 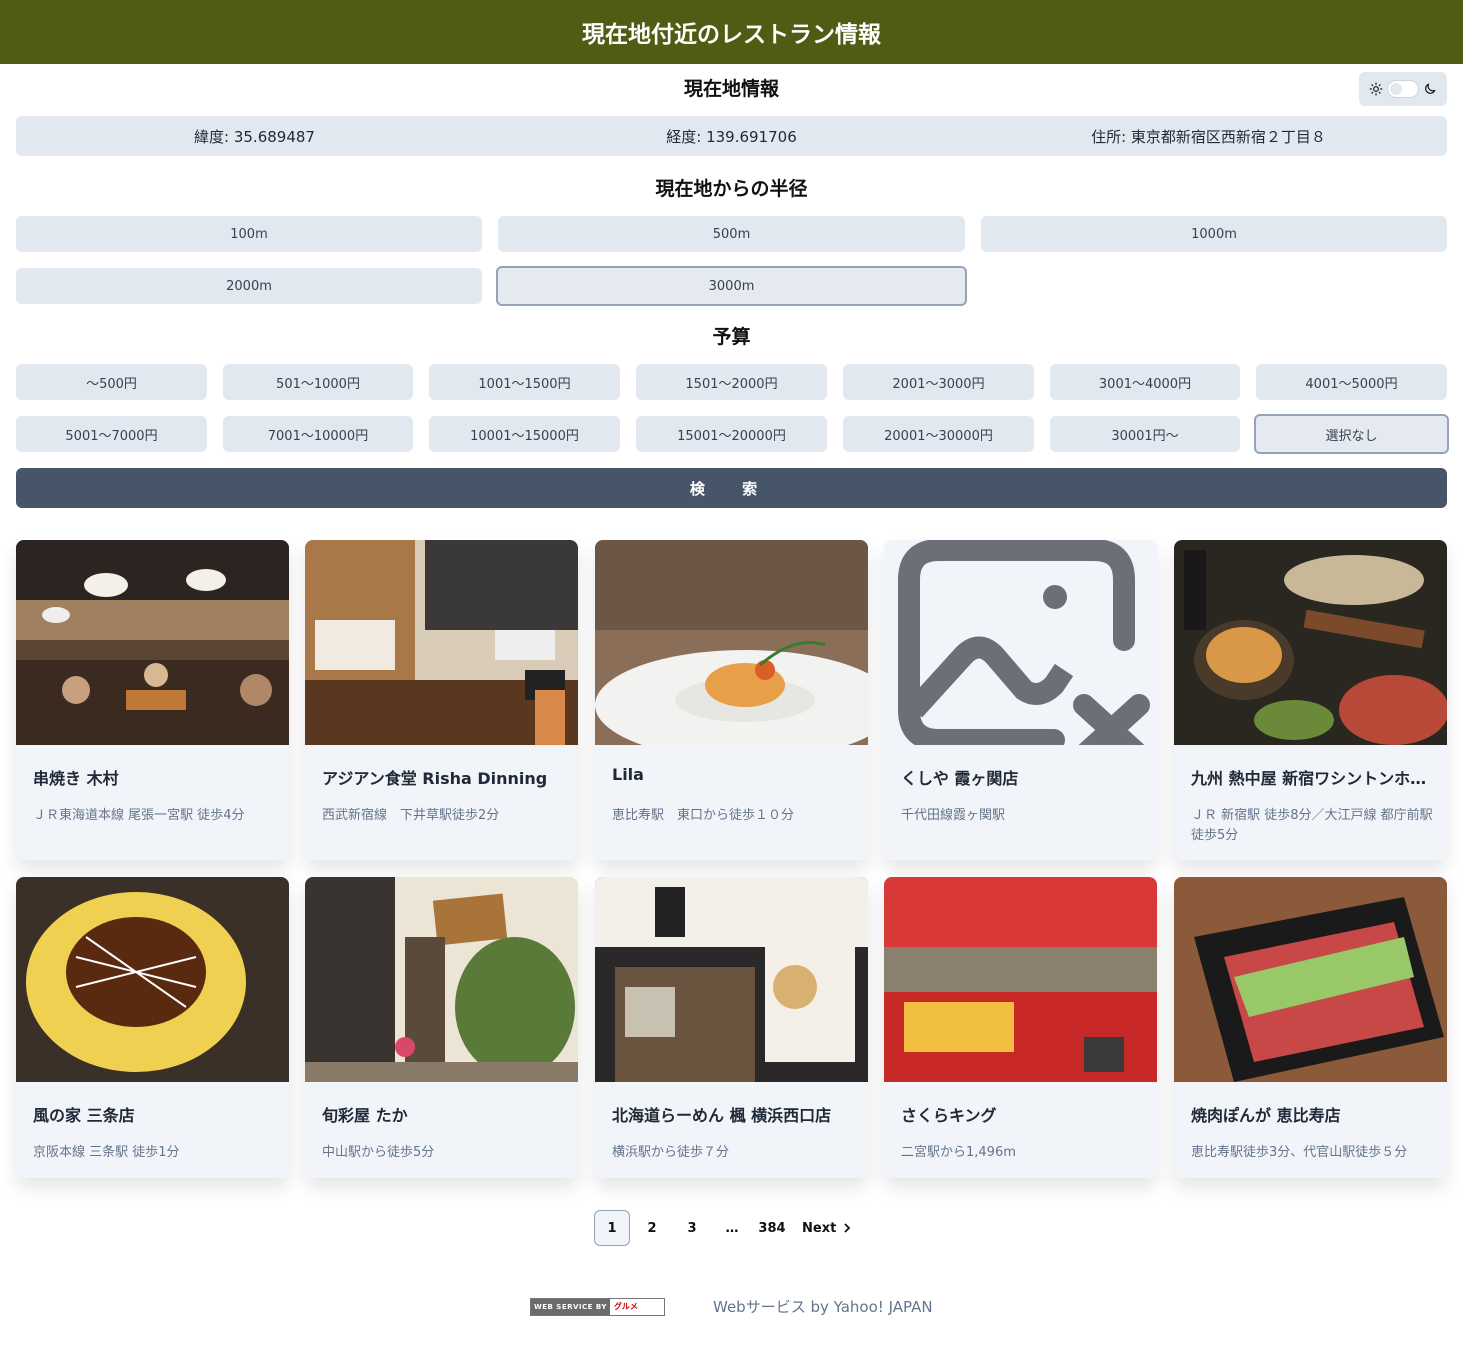 I want to click on missing-image-icon, so click(x=1020, y=642).